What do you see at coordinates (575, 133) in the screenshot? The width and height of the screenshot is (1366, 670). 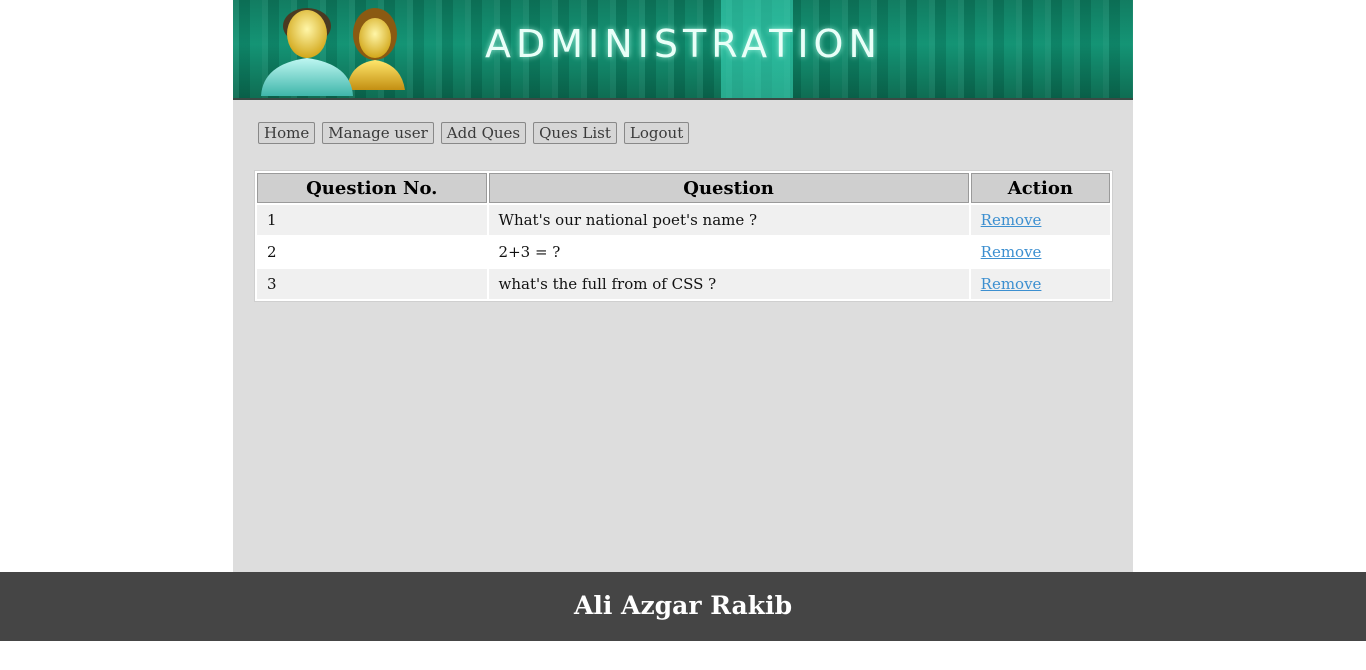 I see `nav-ques-list-button: Ques List` at bounding box center [575, 133].